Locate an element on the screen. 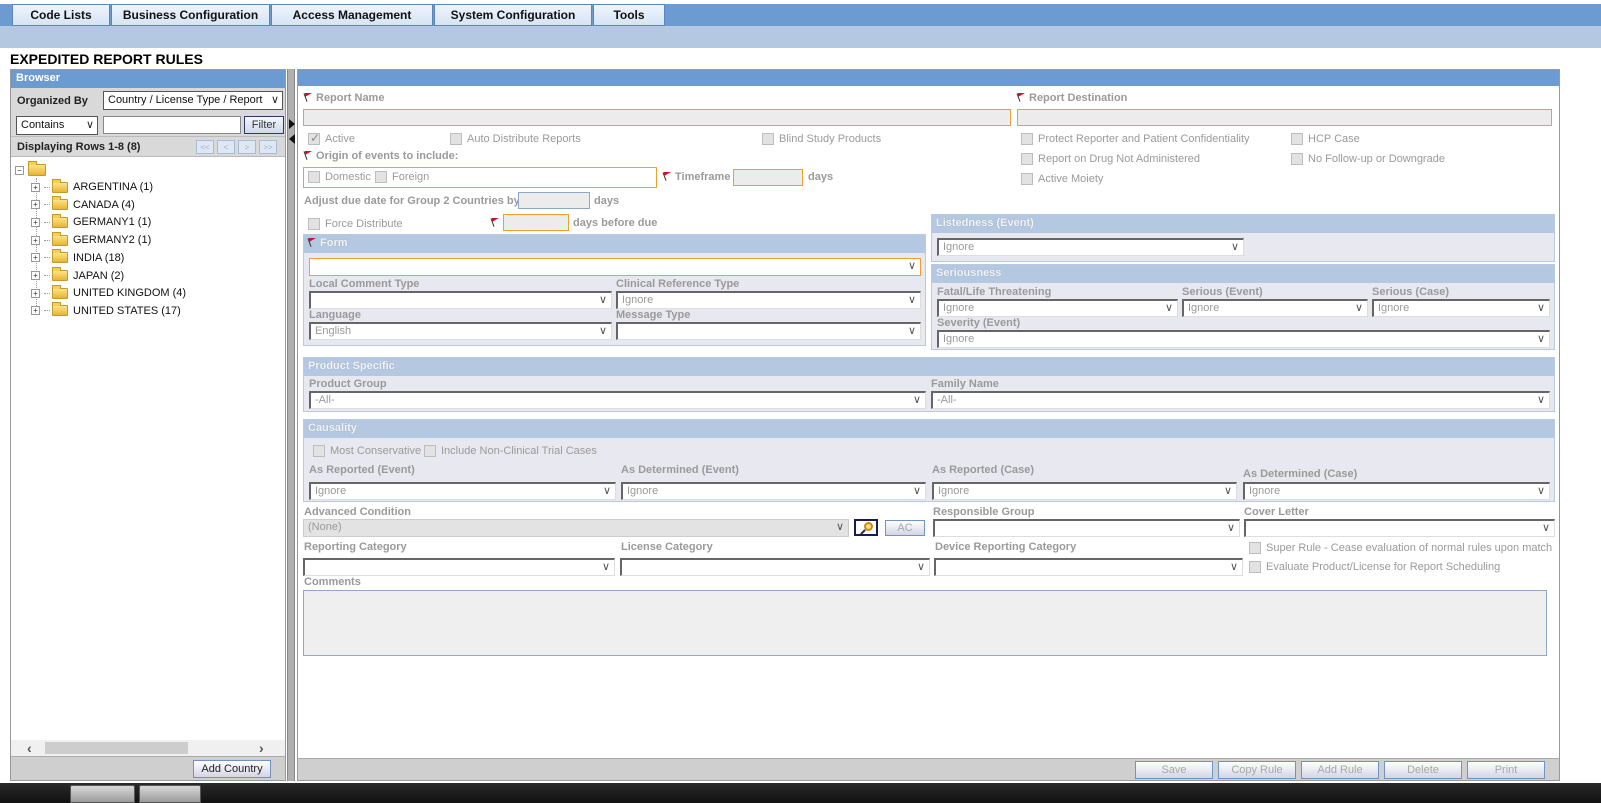 The height and width of the screenshot is (803, 1601). serious-case-select: Ignore ∨ is located at coordinates (1461, 308).